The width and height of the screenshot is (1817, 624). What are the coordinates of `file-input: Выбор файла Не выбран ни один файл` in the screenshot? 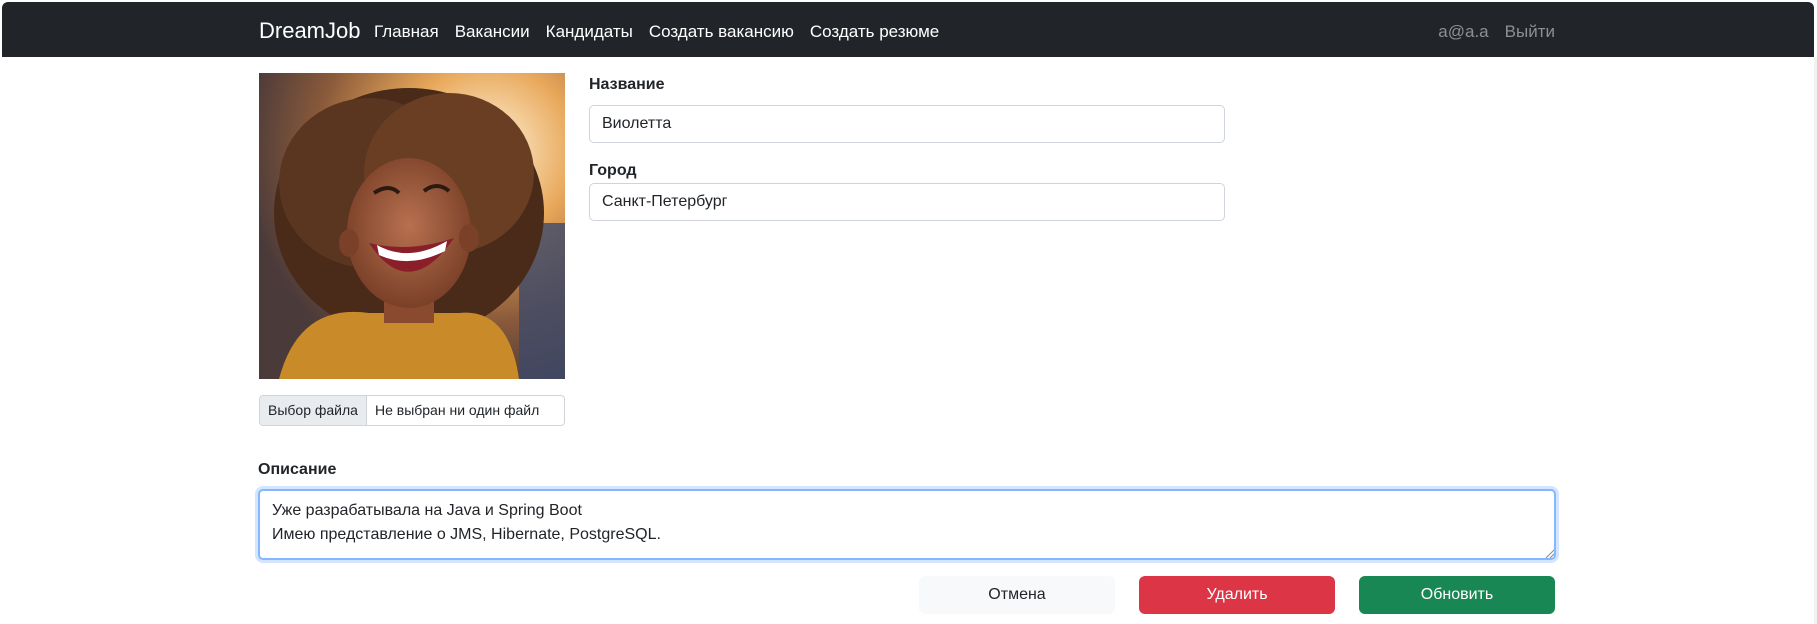 It's located at (412, 410).